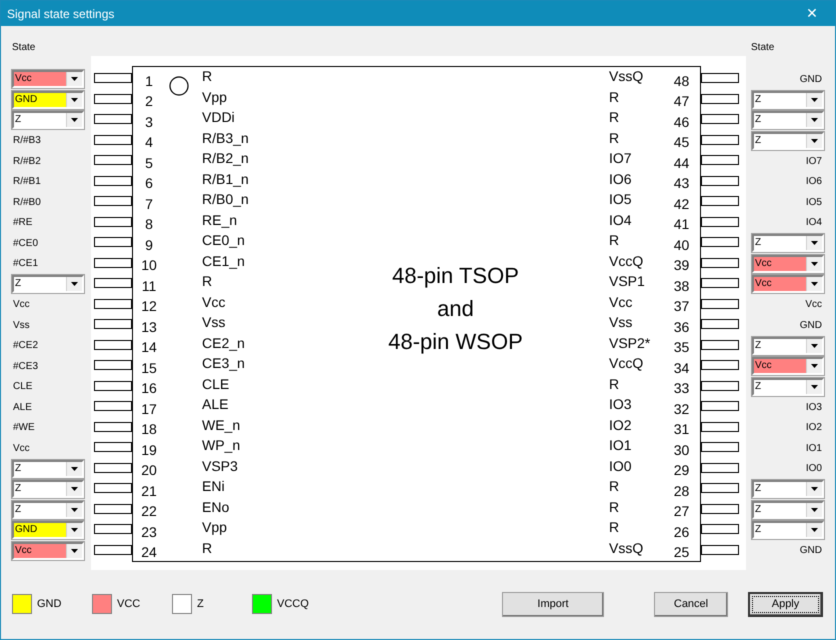 Image resolution: width=836 pixels, height=640 pixels. Describe the element at coordinates (455, 276) in the screenshot. I see `package-caption: 48-pin TSOP` at that location.